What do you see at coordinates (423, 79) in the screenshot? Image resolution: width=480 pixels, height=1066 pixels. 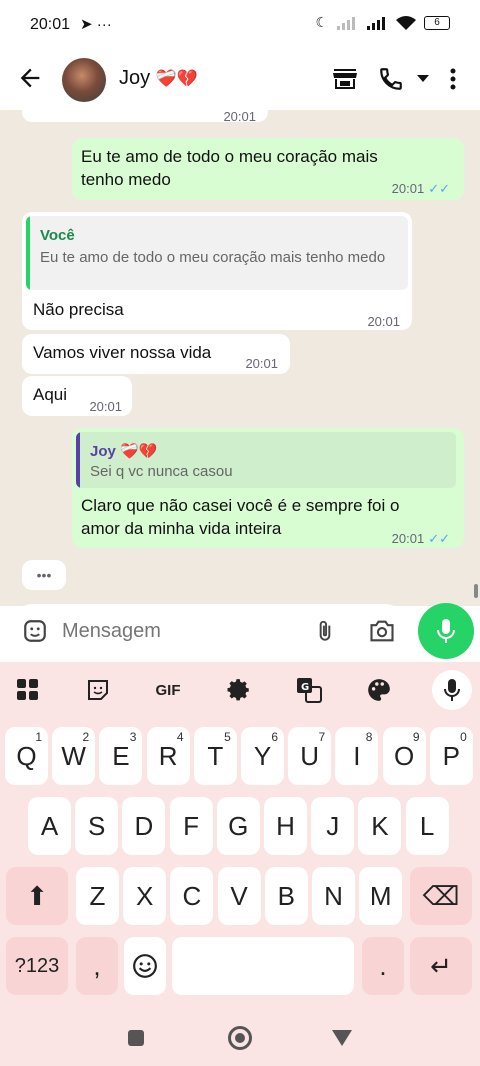 I see `call-dropdown-icon` at bounding box center [423, 79].